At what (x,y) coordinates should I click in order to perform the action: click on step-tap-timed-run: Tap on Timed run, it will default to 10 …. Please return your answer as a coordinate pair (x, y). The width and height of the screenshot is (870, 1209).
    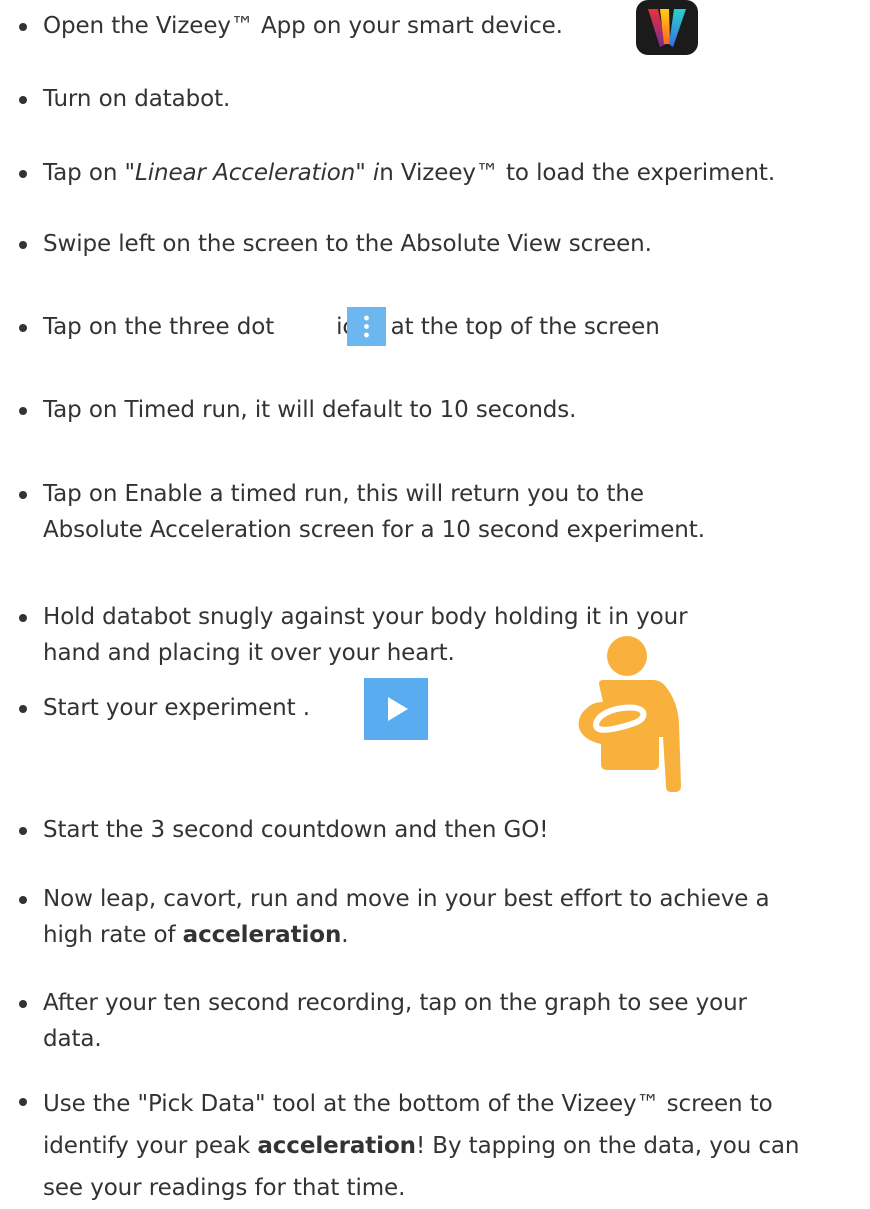
    Looking at the image, I should click on (297, 410).